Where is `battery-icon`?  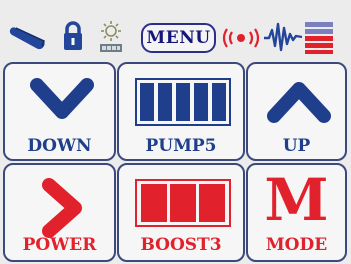 battery-icon is located at coordinates (319, 38).